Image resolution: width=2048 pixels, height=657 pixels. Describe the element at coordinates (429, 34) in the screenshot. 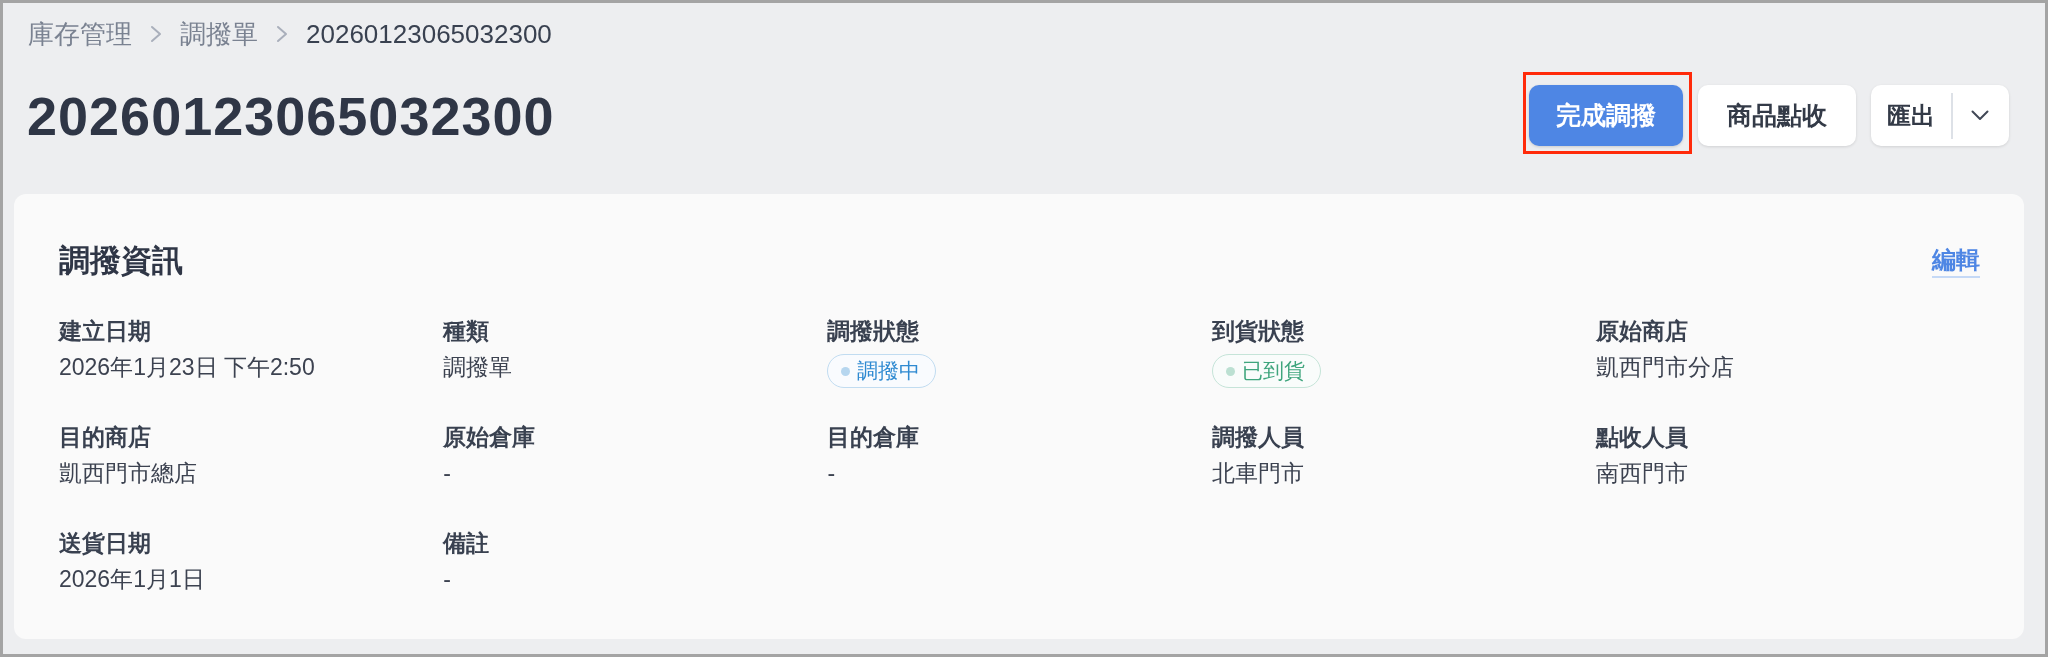

I see `breadcrumb-current: 20260123065032300` at that location.